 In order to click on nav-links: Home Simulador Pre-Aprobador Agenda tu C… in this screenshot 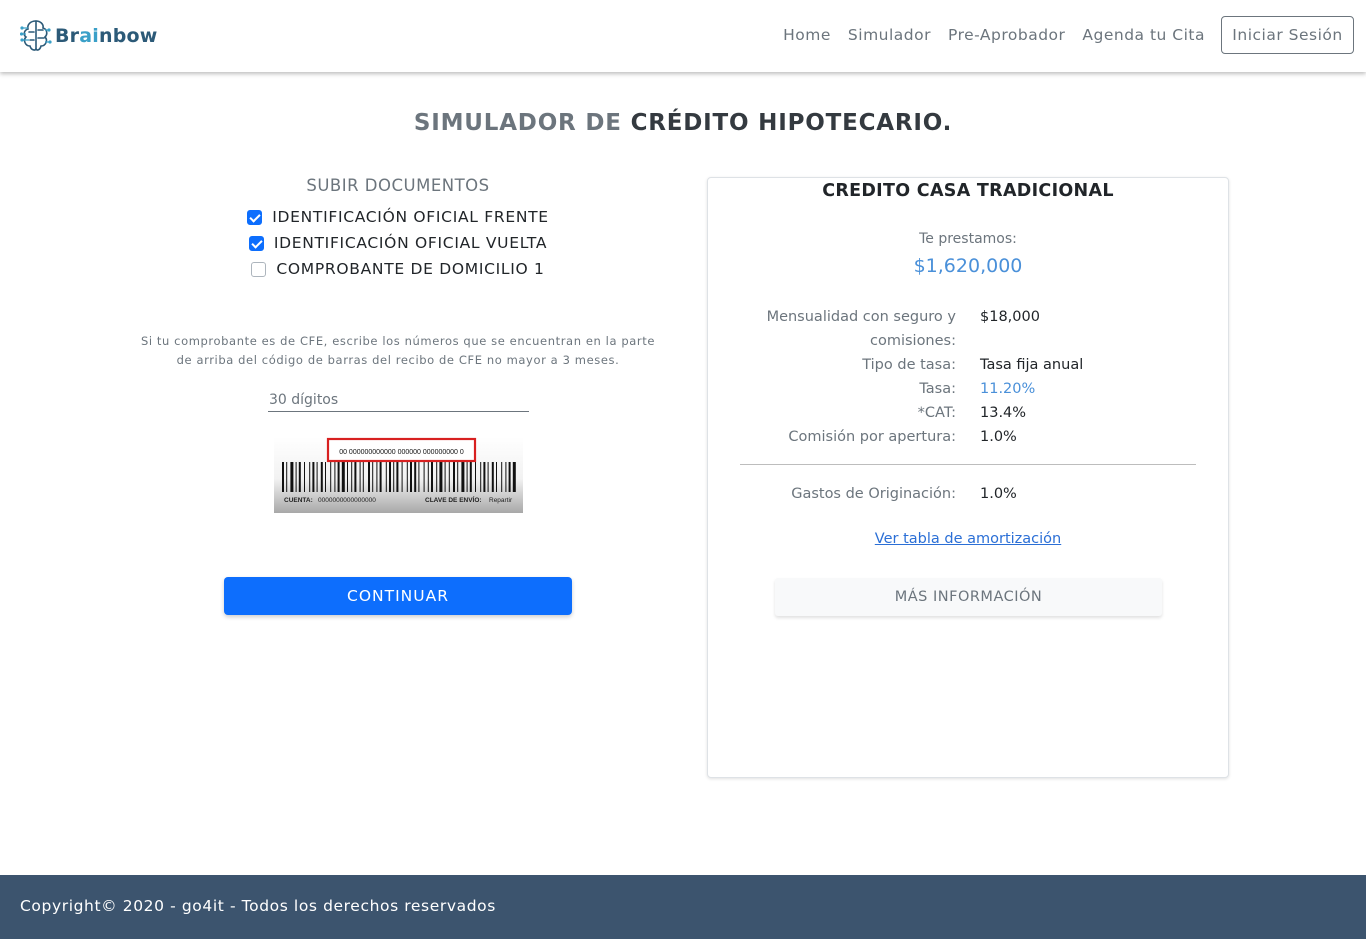, I will do `click(994, 35)`.